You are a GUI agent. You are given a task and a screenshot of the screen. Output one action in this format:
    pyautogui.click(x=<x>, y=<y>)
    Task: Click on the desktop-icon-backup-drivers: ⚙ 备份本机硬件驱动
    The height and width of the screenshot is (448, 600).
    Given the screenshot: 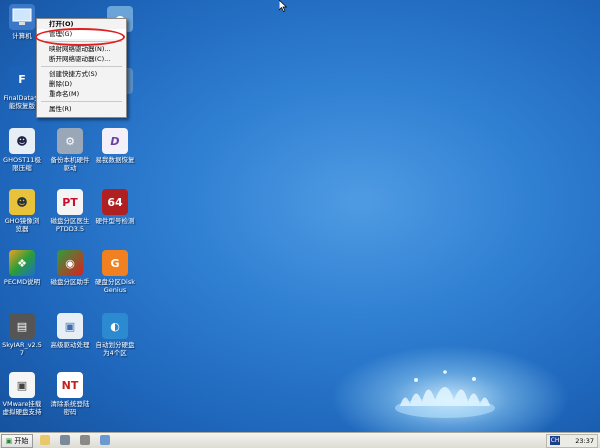 What is the action you would take?
    pyautogui.click(x=70, y=150)
    